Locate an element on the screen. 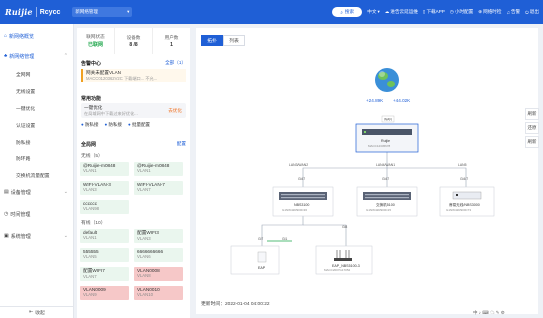 Image resolution: width=543 pixels, height=318 pixels. network-check-link: ⊕ 网络时检 is located at coordinates (489, 12).